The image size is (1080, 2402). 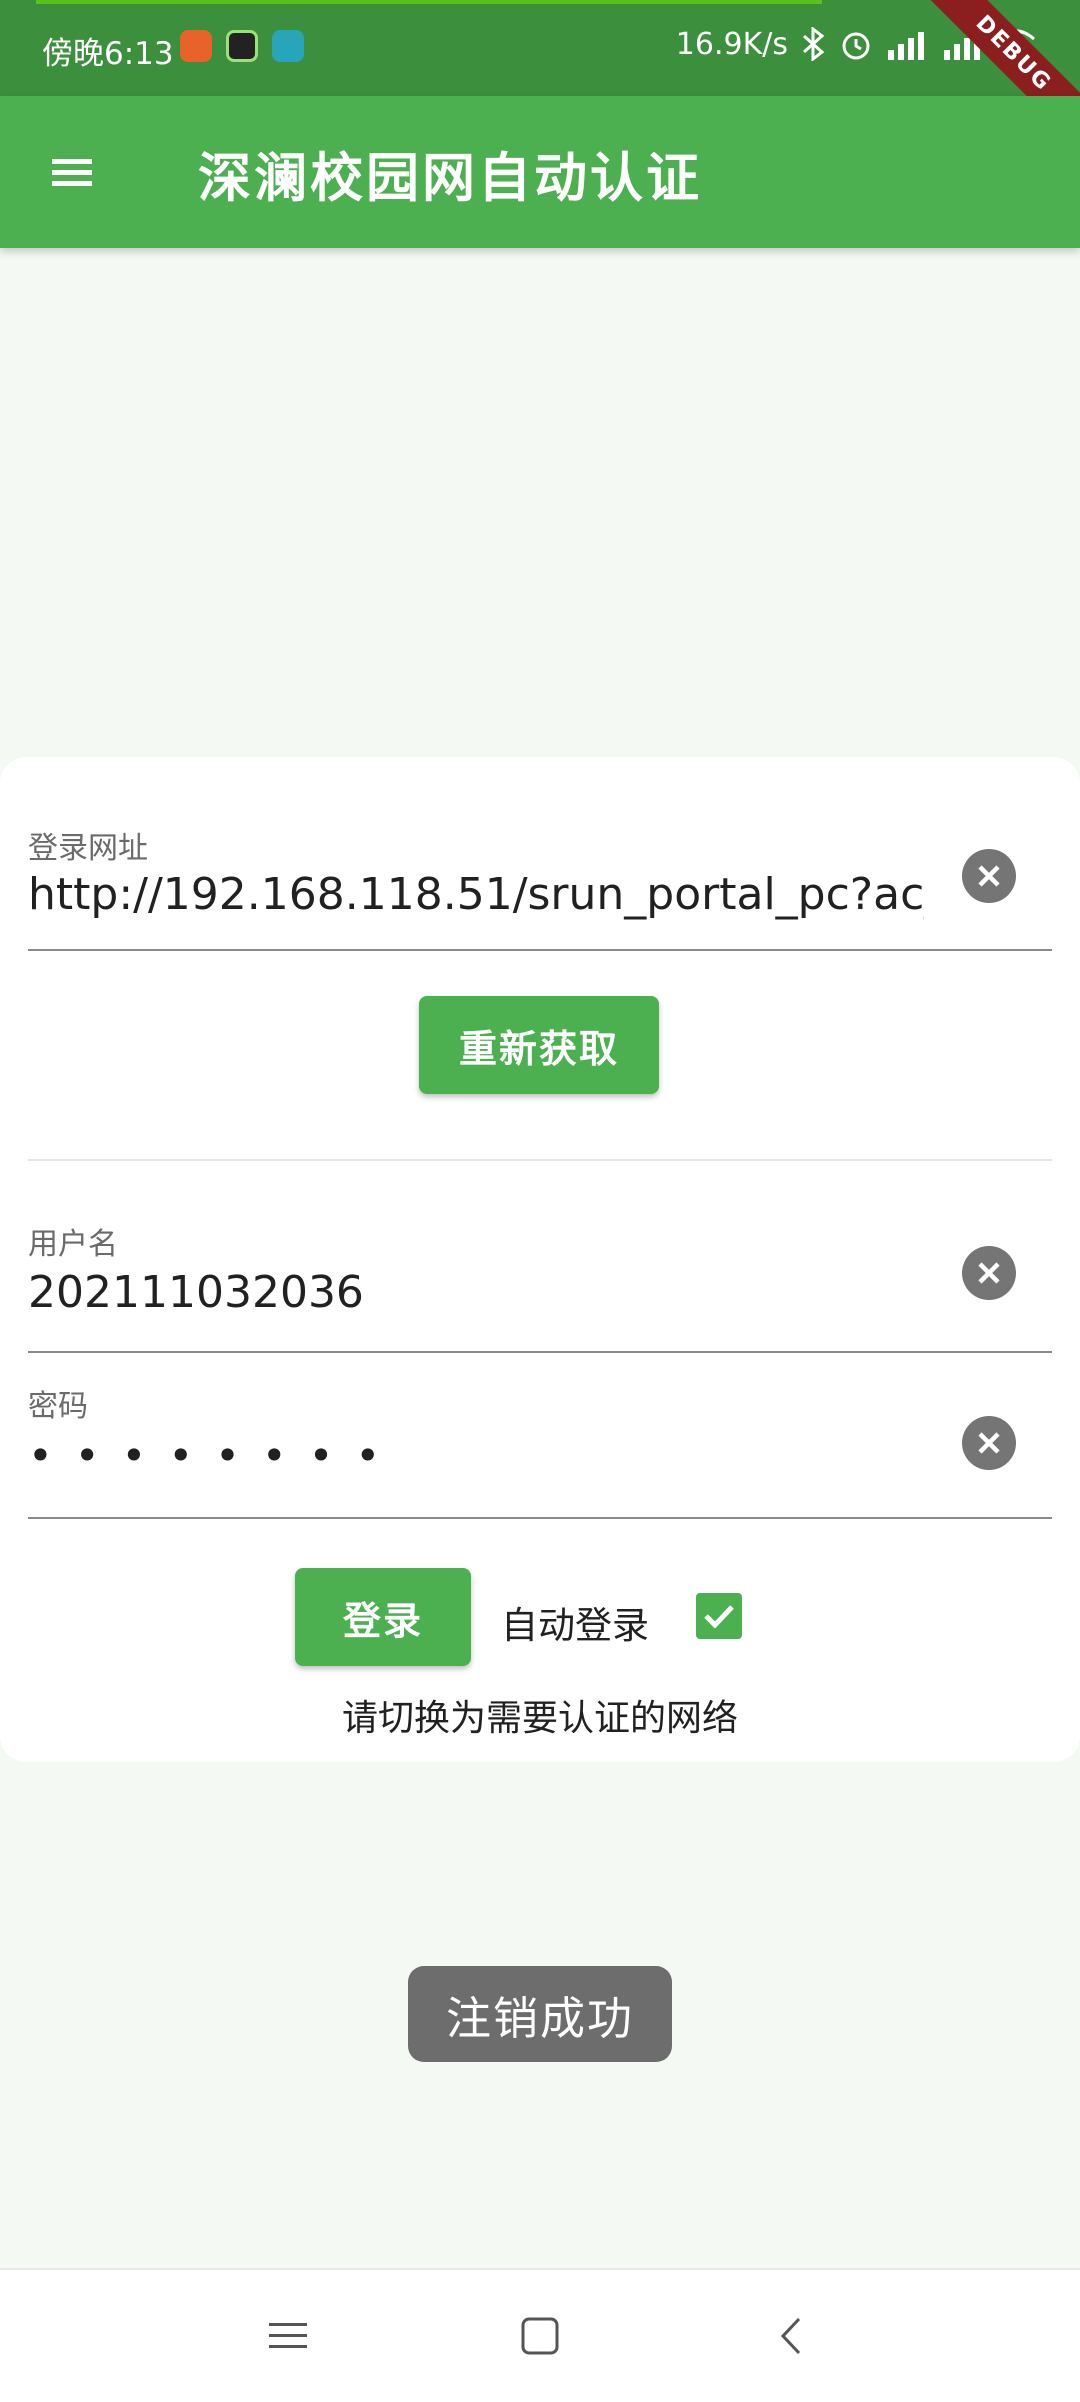 What do you see at coordinates (58, 1406) in the screenshot?
I see `password-field-label: 密码` at bounding box center [58, 1406].